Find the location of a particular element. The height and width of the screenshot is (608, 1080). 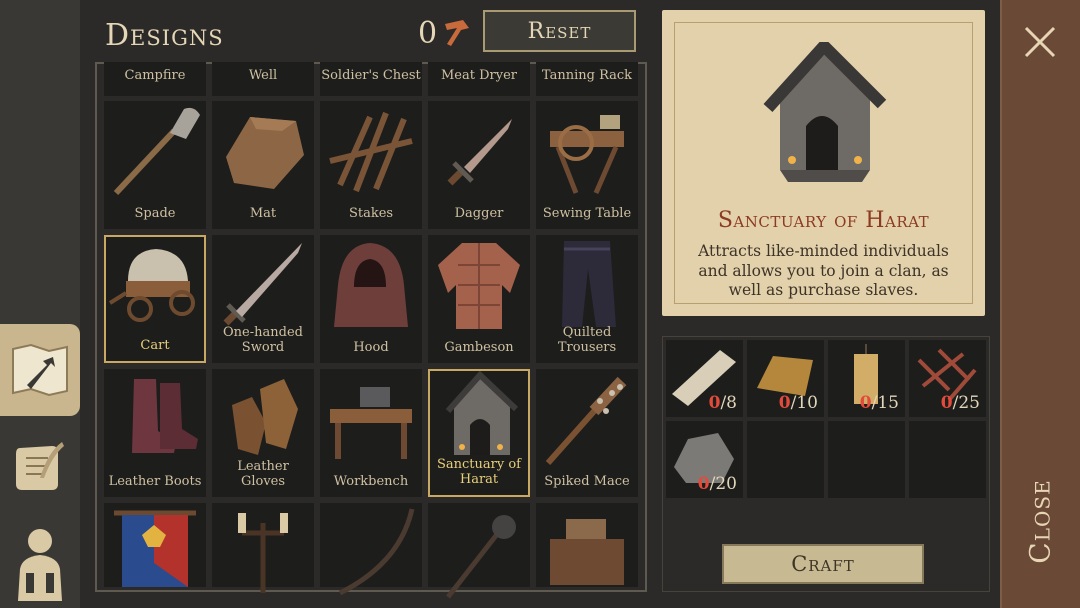

close-button: Close is located at coordinates (1040, 520).